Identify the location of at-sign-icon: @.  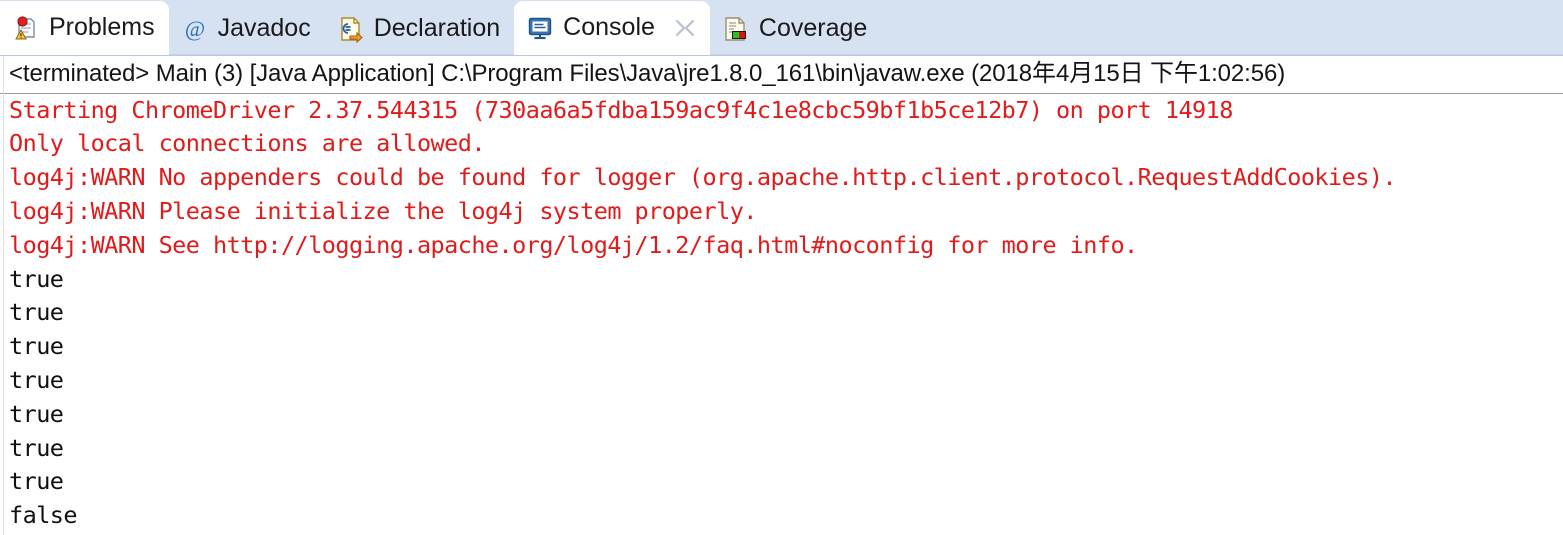
(195, 29).